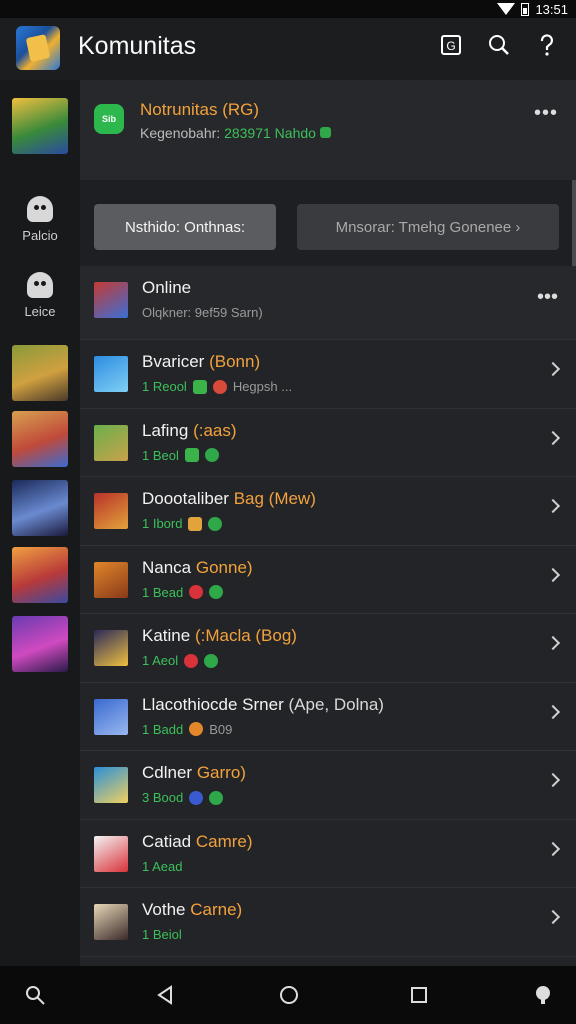 This screenshot has height=1024, width=576. I want to click on list-item: Online Olqkner: 9ef59 Sarn) •••, so click(328, 303).